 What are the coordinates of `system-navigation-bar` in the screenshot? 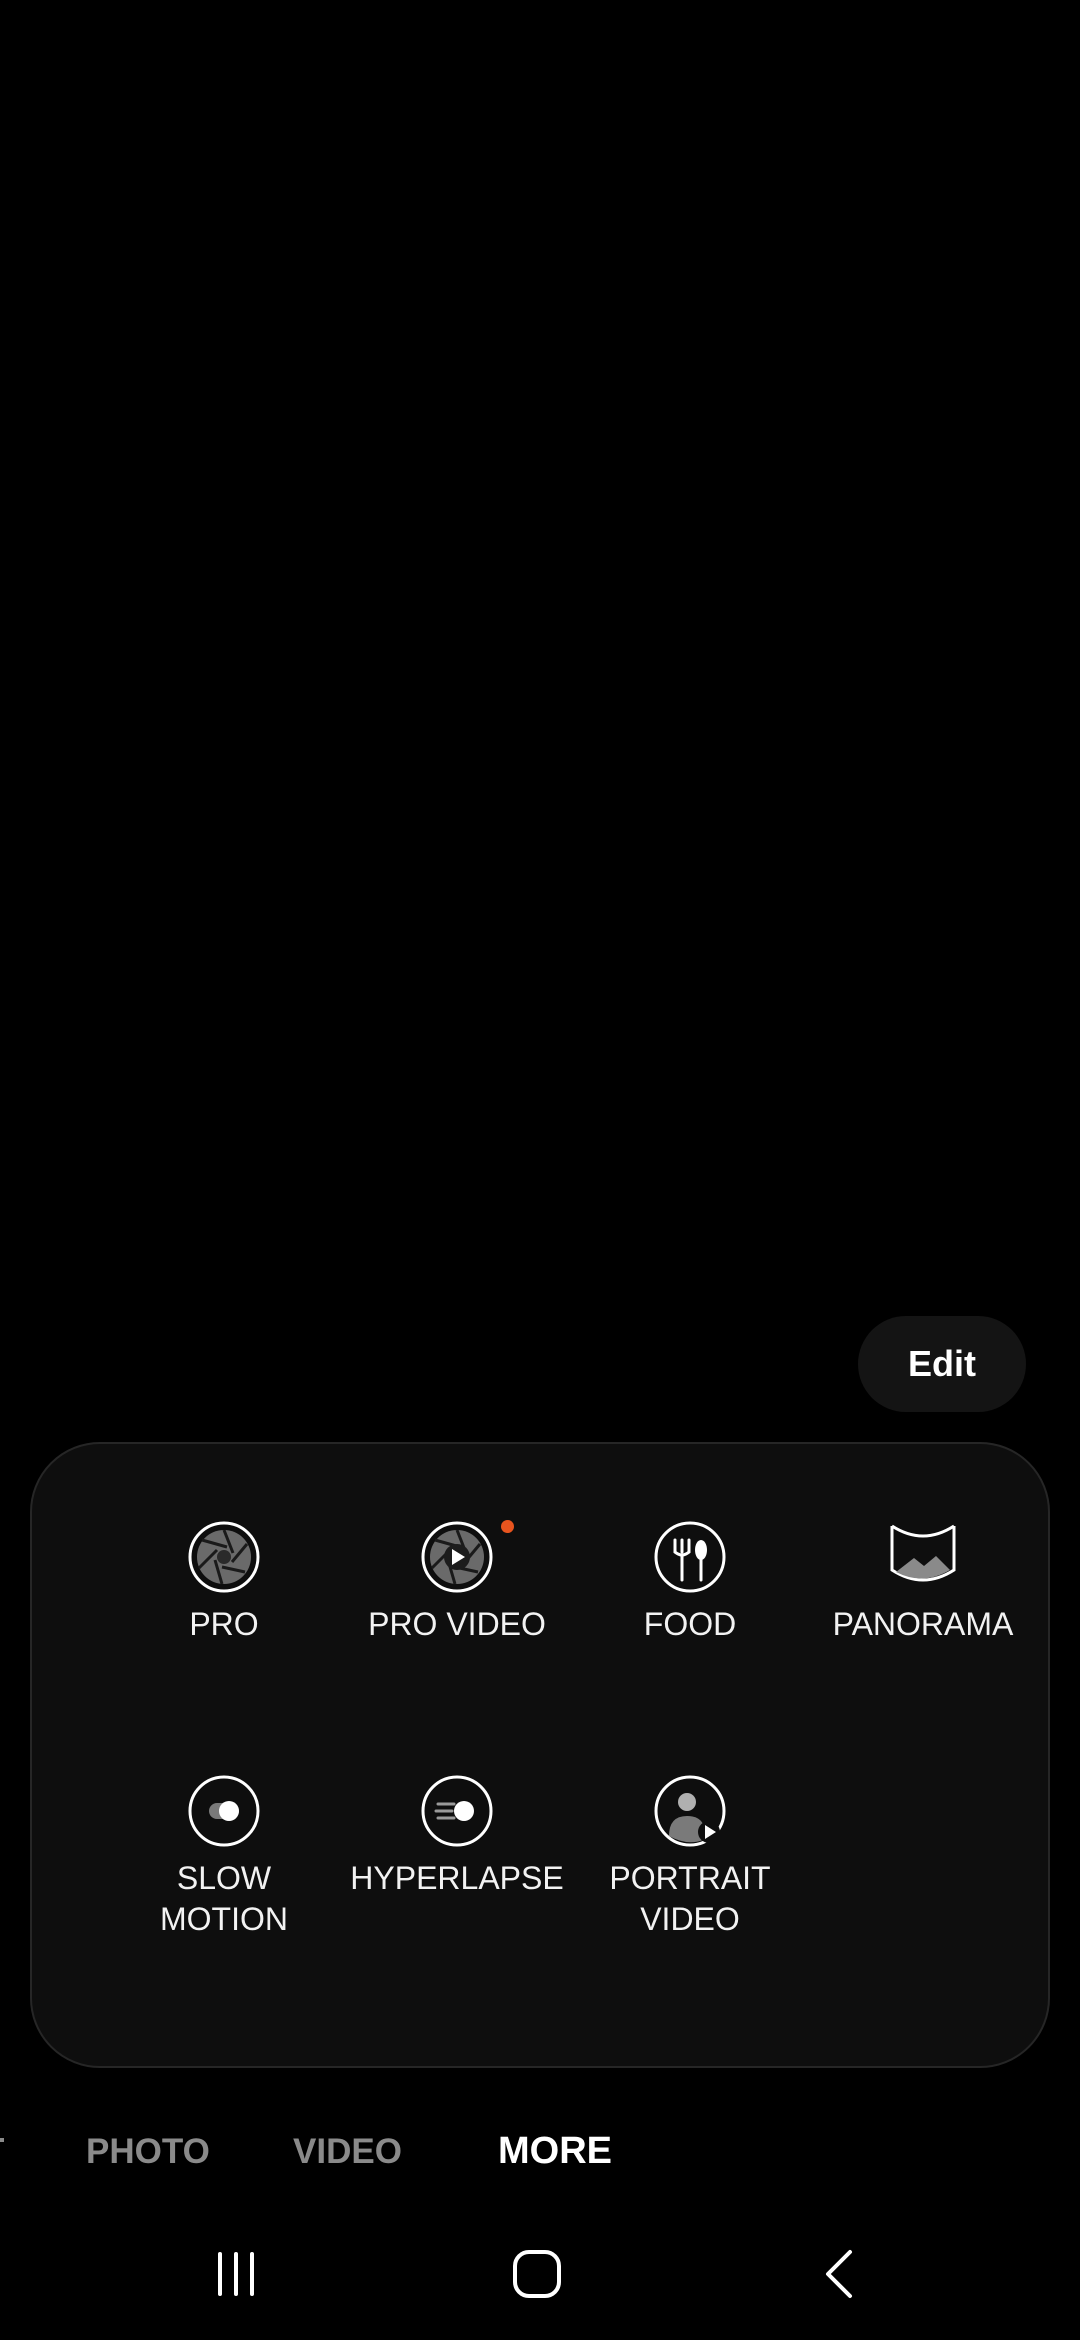 It's located at (540, 2272).